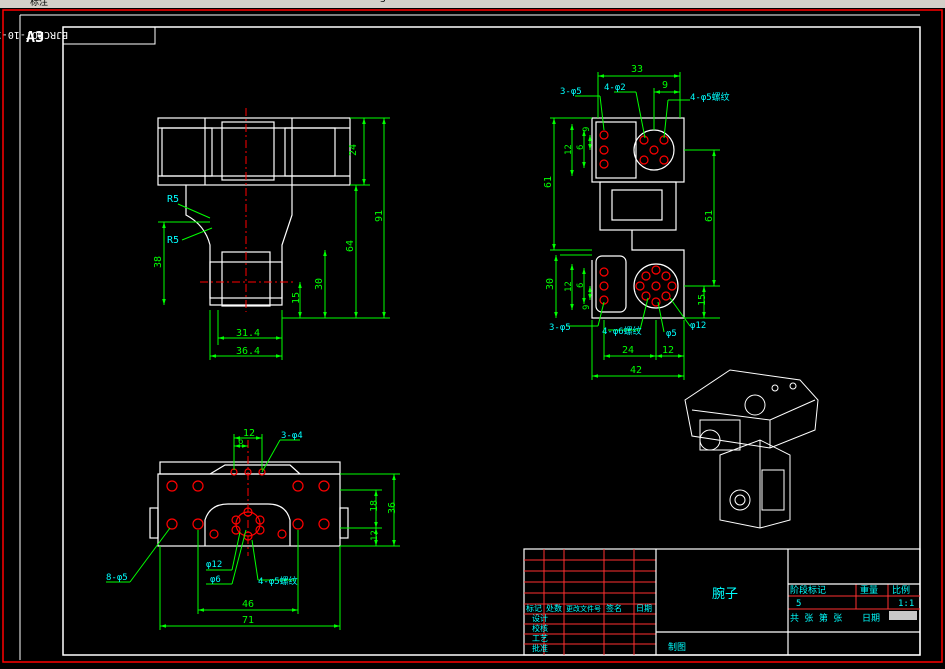  What do you see at coordinates (34, 34) in the screenshot?
I see `drawing-code: BJRCBOT-10-12` at bounding box center [34, 34].